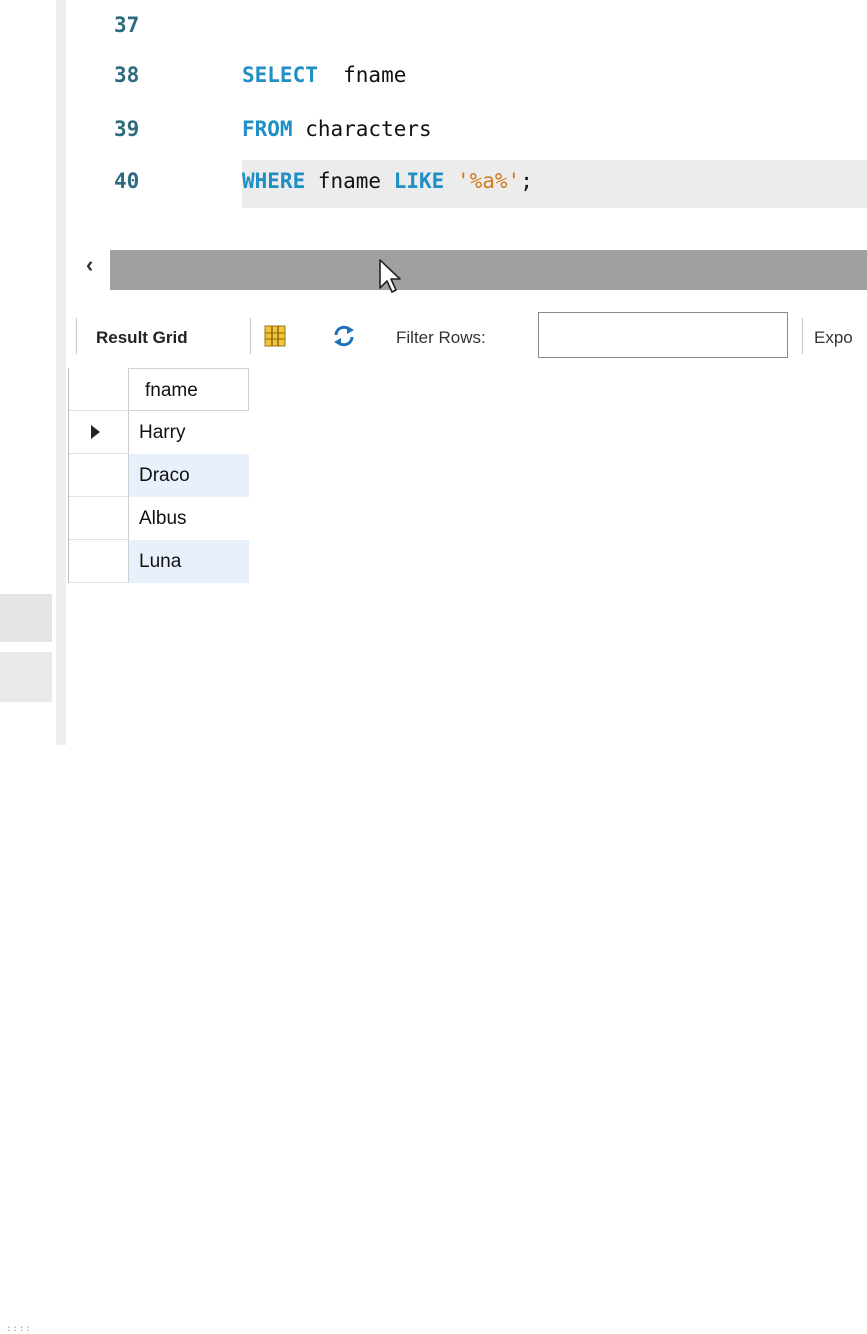  I want to click on grid-cell-fname: Draco, so click(189, 475).